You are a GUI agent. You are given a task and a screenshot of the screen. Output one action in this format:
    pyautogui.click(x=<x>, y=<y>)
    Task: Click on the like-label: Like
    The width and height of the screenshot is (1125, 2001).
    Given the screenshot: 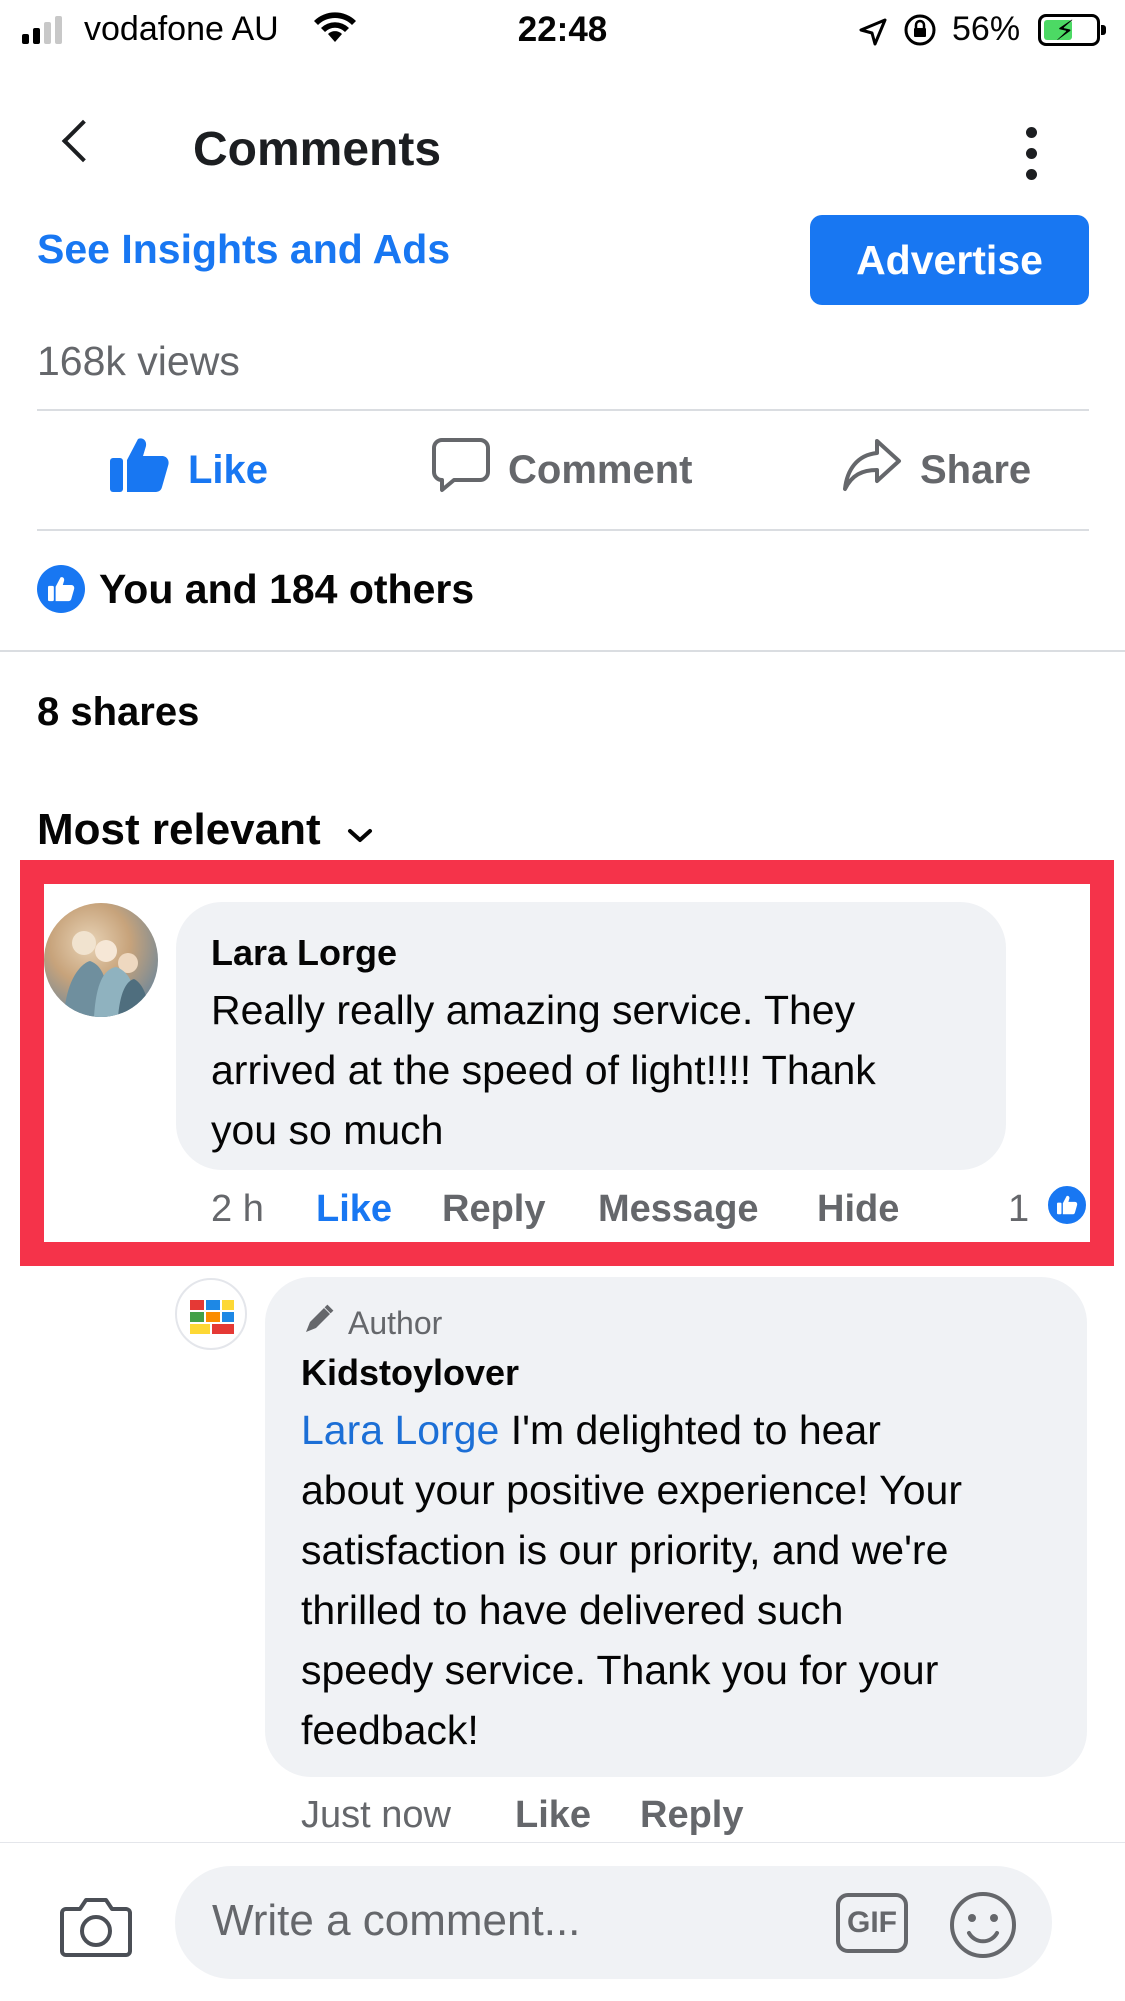 What is the action you would take?
    pyautogui.click(x=228, y=469)
    